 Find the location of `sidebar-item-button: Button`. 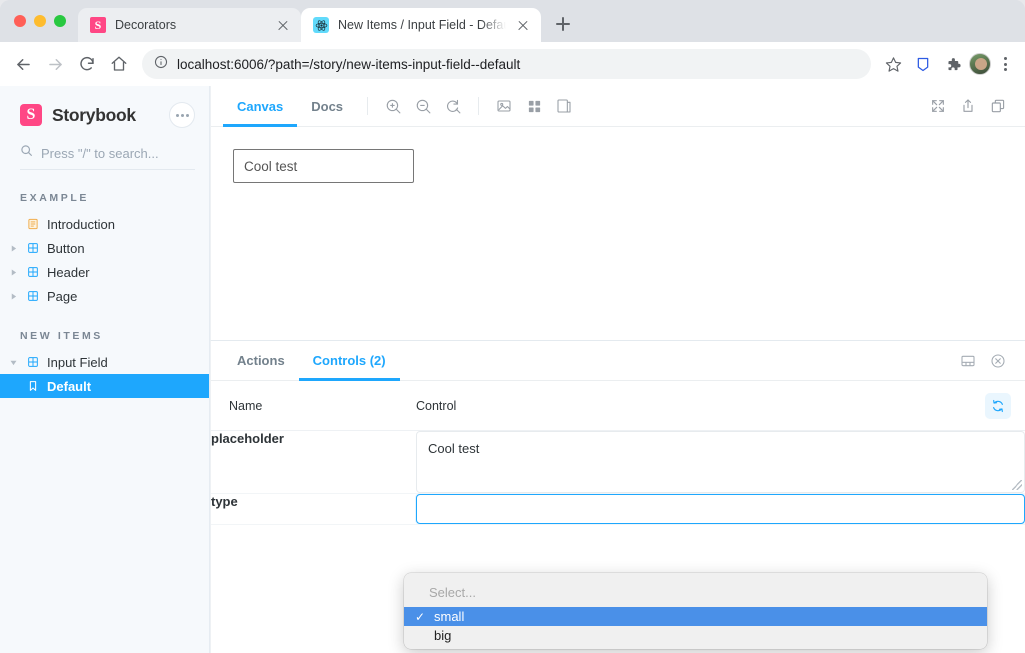

sidebar-item-button: Button is located at coordinates (104, 248).